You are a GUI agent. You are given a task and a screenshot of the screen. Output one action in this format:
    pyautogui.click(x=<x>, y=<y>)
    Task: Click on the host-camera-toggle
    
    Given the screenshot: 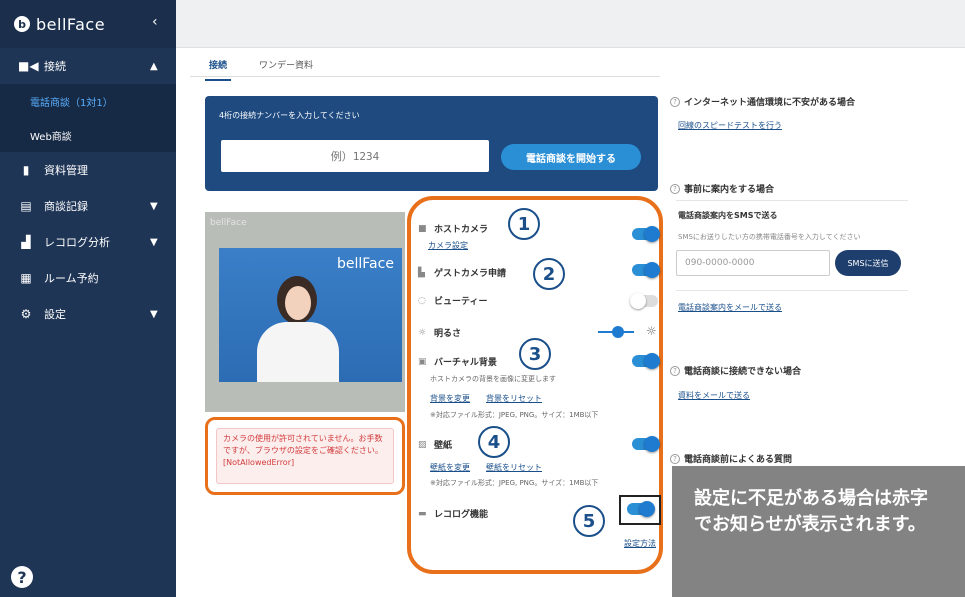 What is the action you would take?
    pyautogui.click(x=646, y=234)
    